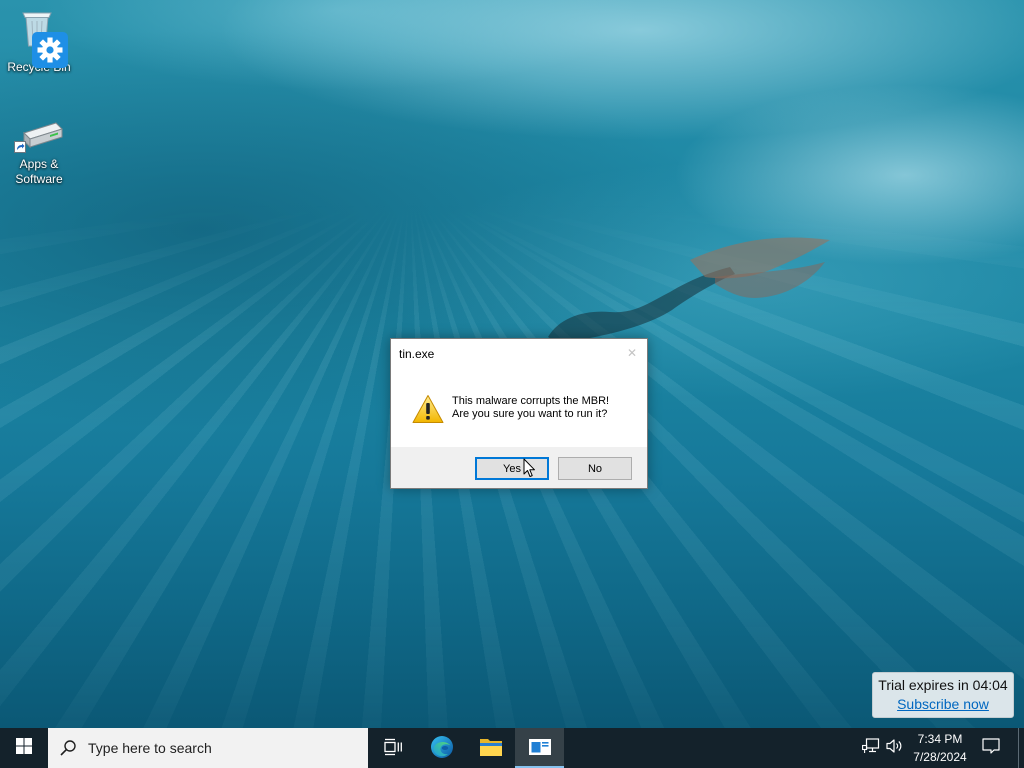  I want to click on action-center-button, so click(991, 748).